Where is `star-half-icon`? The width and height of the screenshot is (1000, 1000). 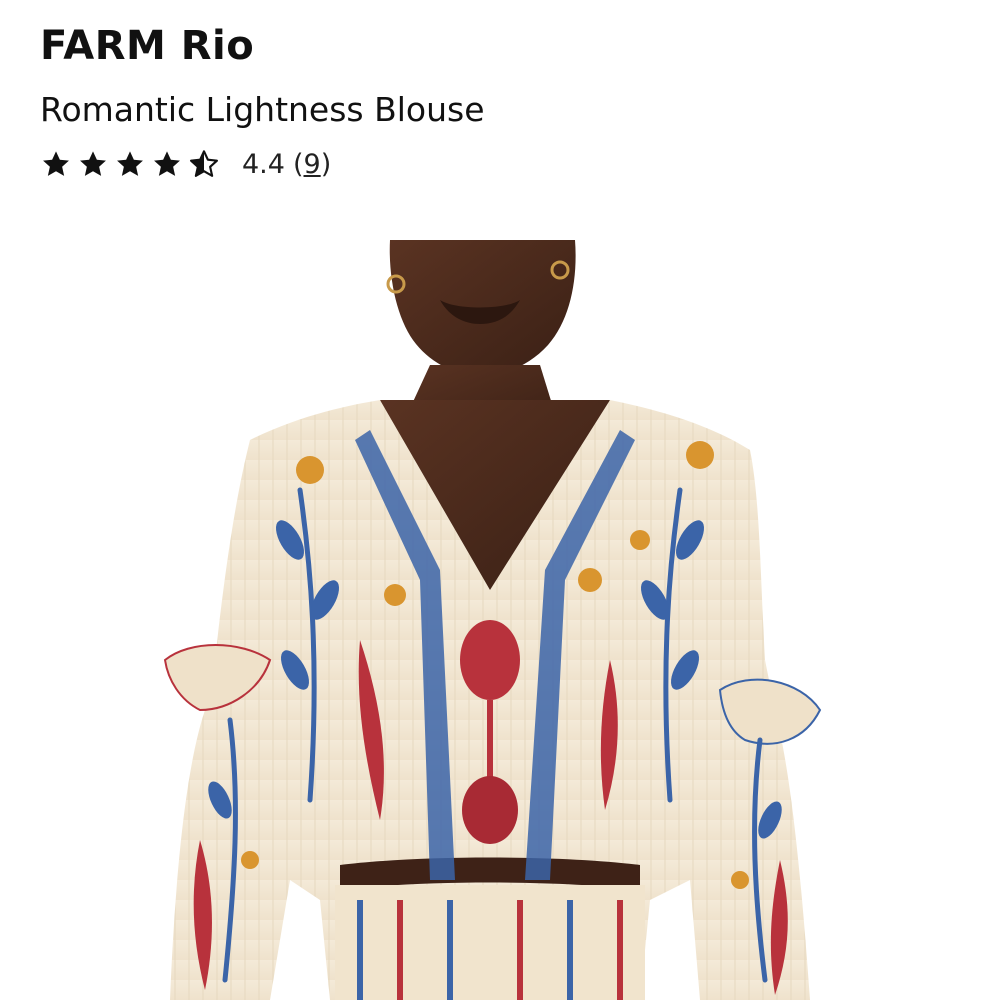
star-half-icon is located at coordinates (204, 163).